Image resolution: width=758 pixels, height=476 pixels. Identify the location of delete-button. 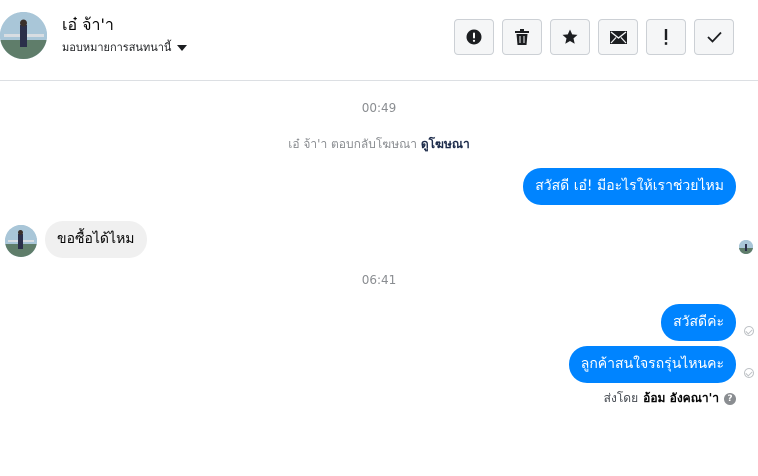
(522, 37).